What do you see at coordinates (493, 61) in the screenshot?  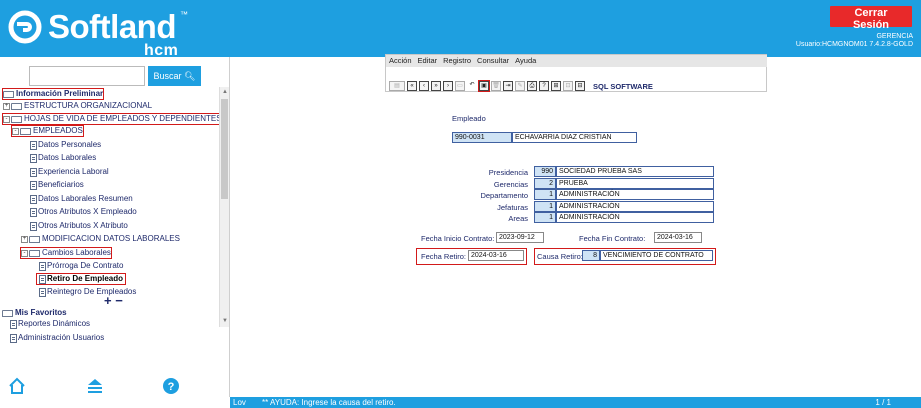 I see `menu-consultar: Consultar` at bounding box center [493, 61].